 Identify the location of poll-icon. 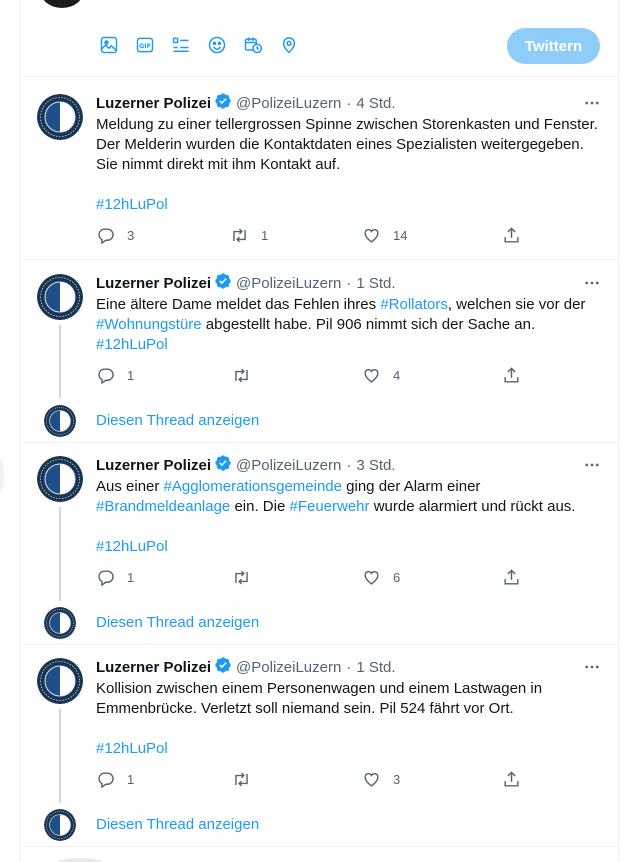
(181, 45).